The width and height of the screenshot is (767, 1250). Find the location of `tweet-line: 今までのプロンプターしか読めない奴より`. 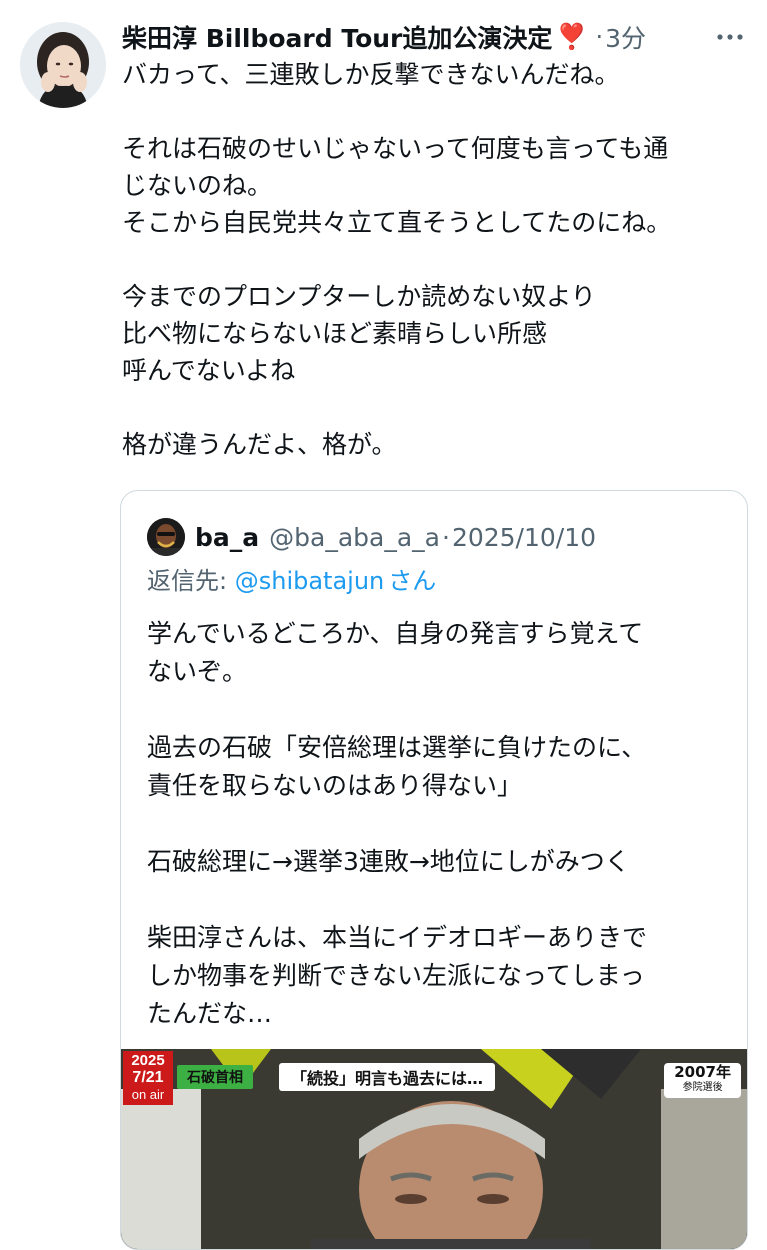

tweet-line: 今までのプロンプターしか読めない奴より is located at coordinates (359, 296).